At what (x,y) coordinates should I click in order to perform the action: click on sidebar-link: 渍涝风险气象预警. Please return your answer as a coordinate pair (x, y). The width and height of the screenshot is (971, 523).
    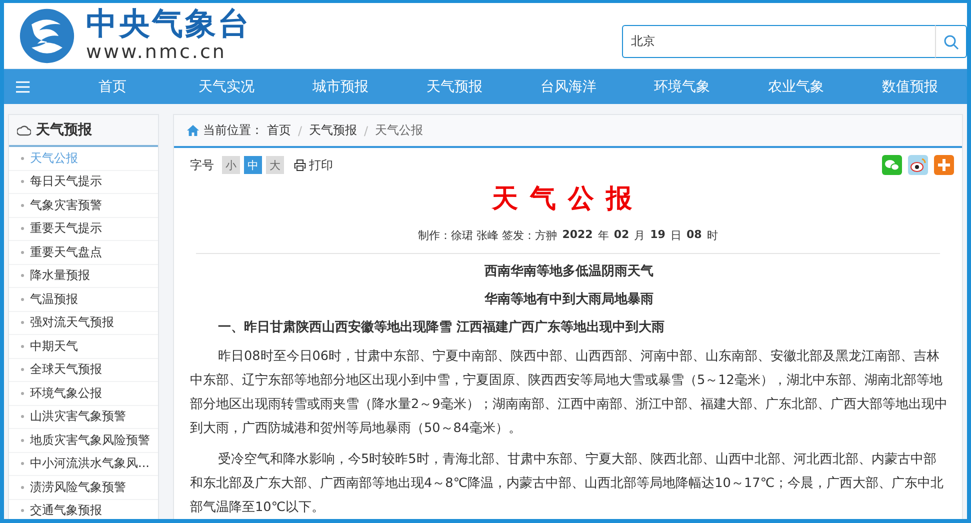
    Looking at the image, I should click on (83, 488).